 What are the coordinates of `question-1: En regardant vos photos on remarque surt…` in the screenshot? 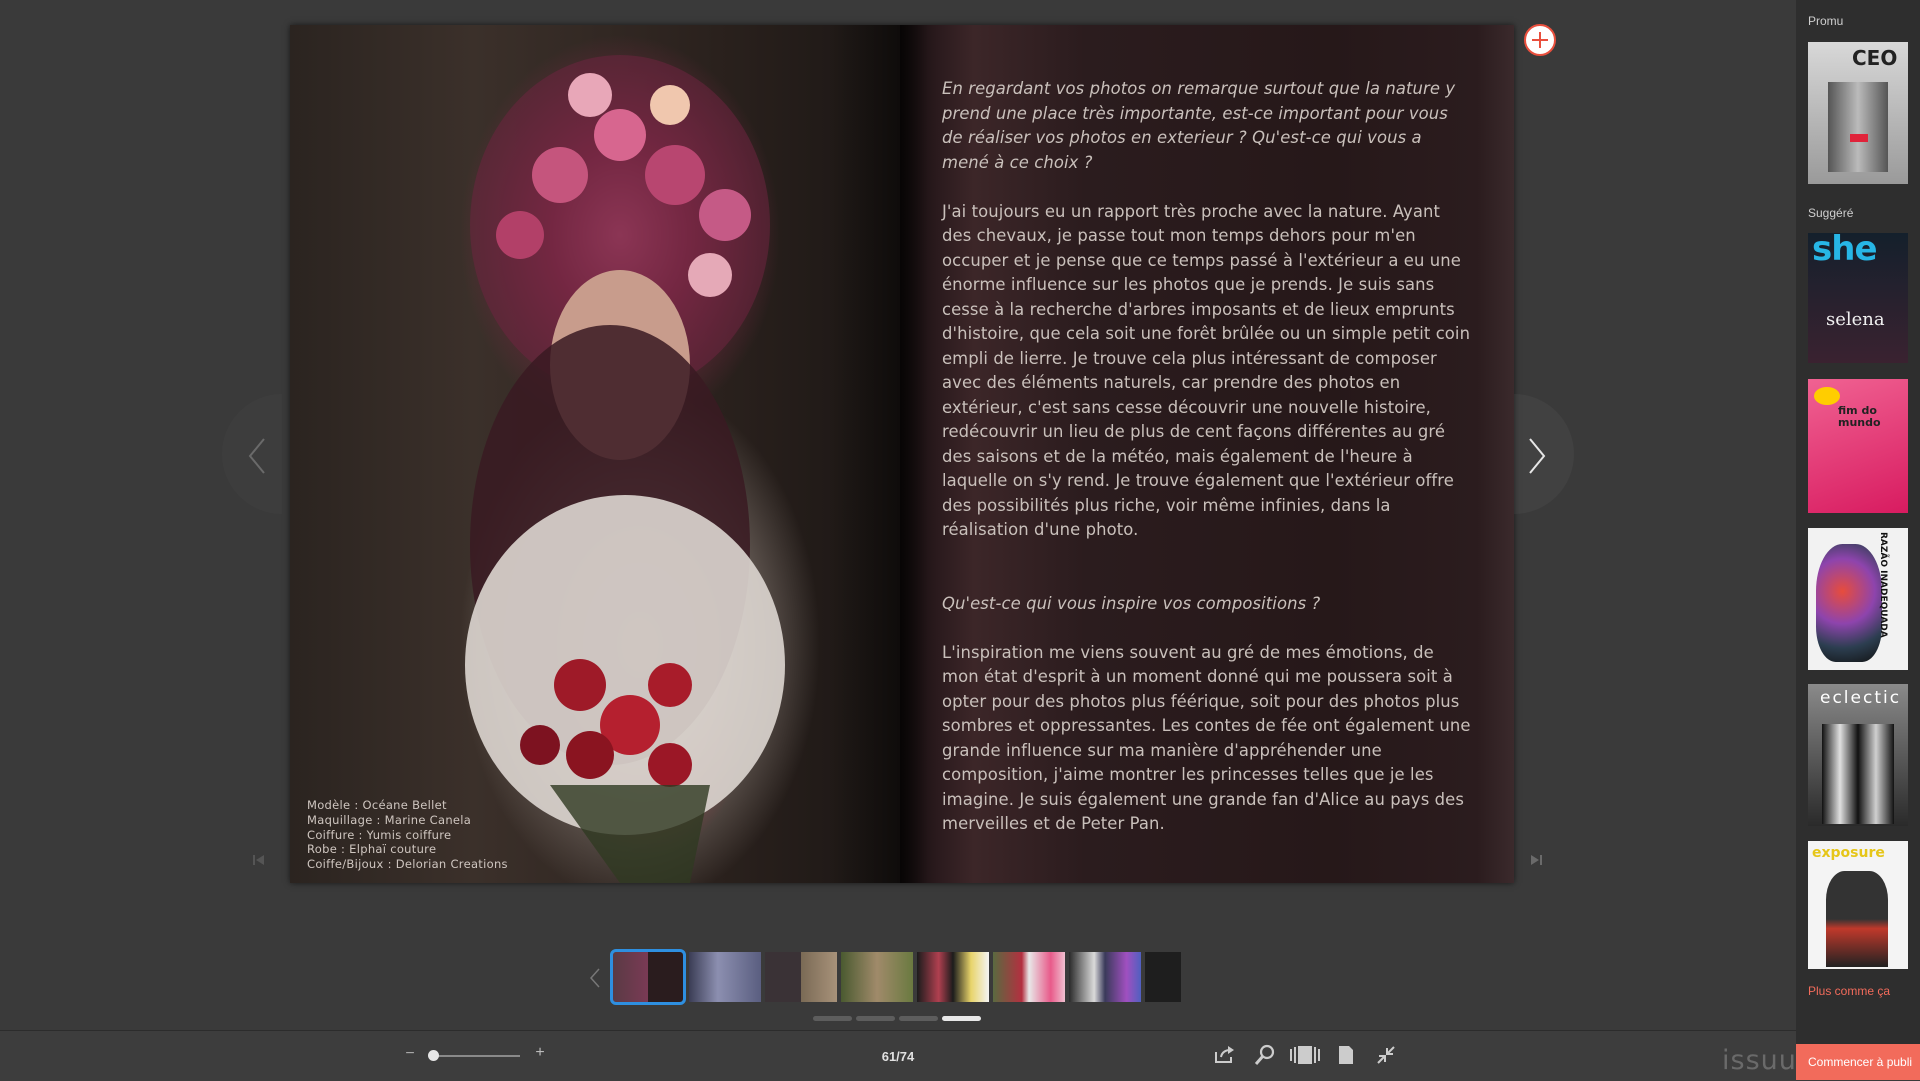 It's located at (1199, 125).